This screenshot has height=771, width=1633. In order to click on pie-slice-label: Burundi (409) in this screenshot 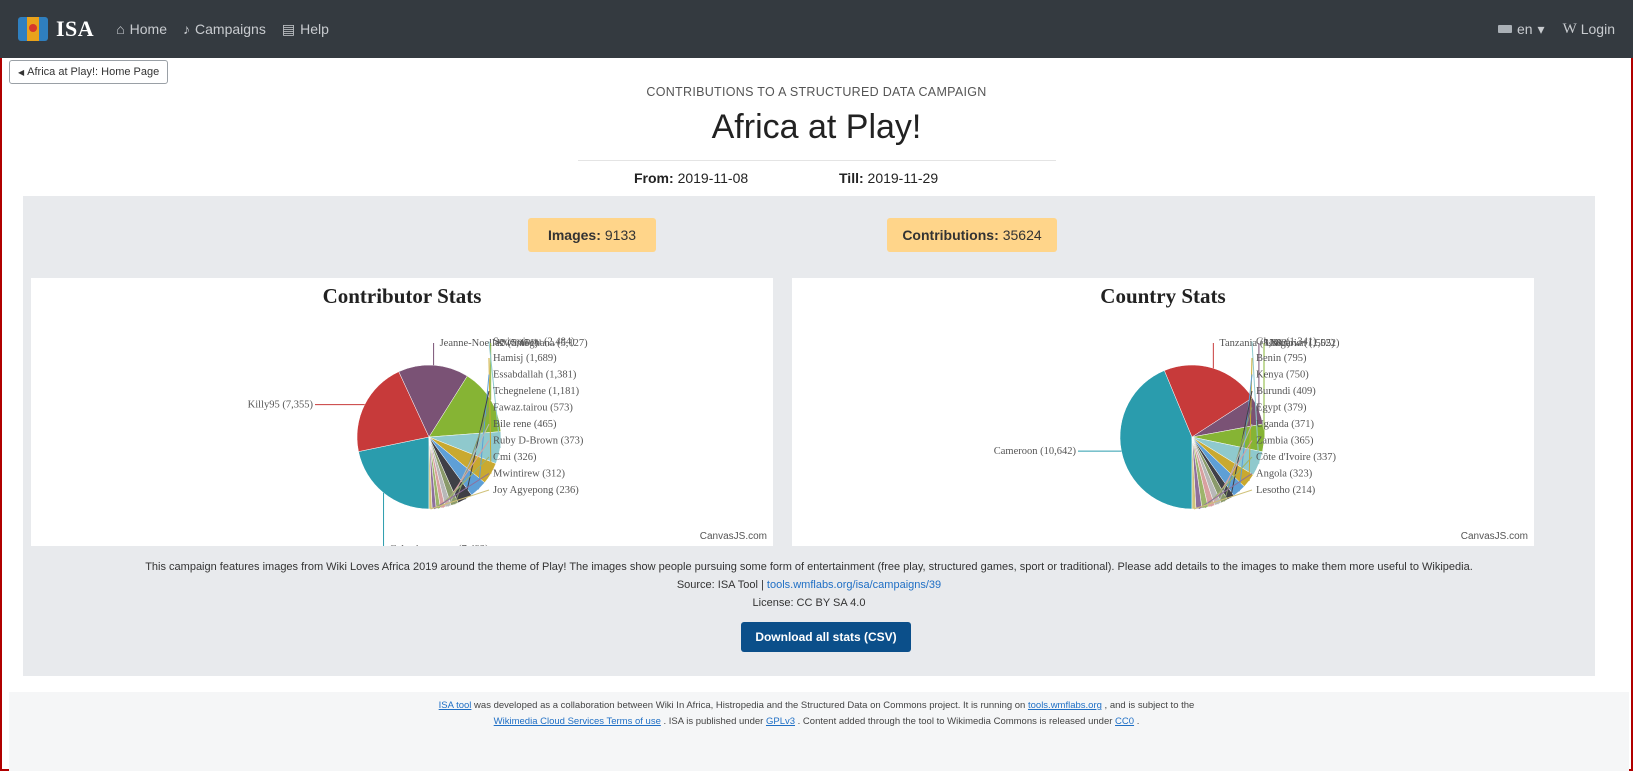, I will do `click(1286, 391)`.